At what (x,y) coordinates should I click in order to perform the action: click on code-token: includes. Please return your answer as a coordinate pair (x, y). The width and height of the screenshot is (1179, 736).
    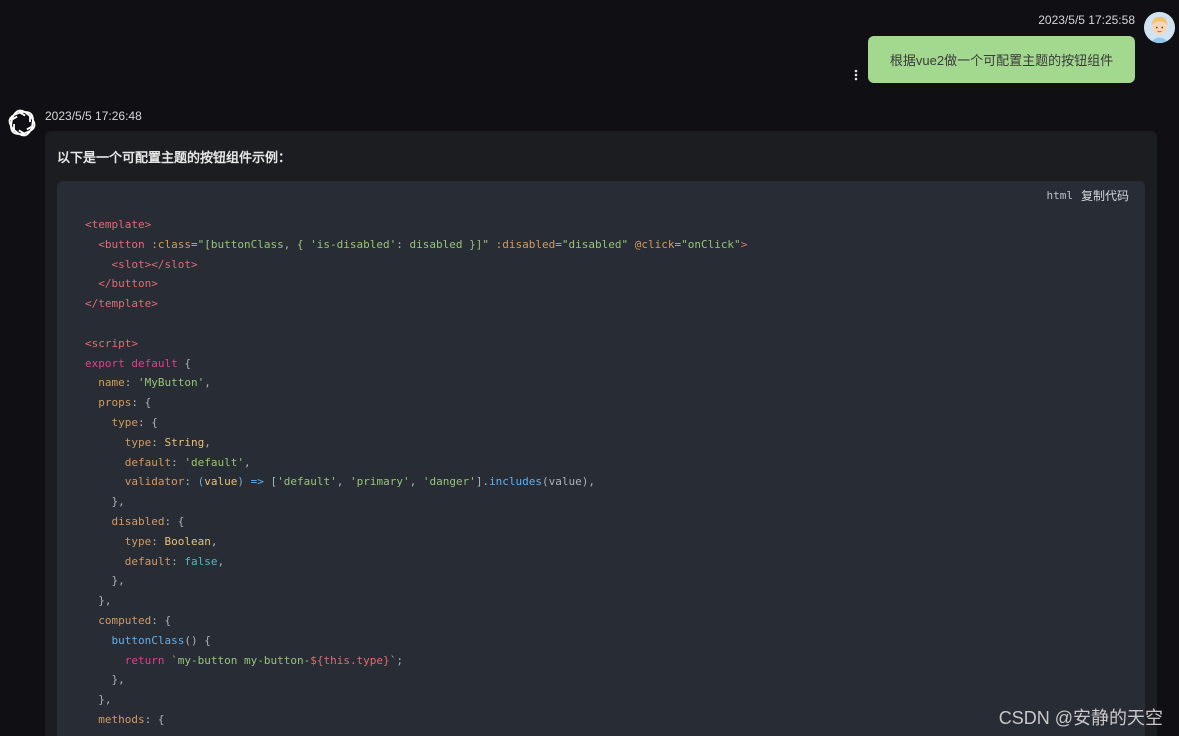
    Looking at the image, I should click on (516, 482).